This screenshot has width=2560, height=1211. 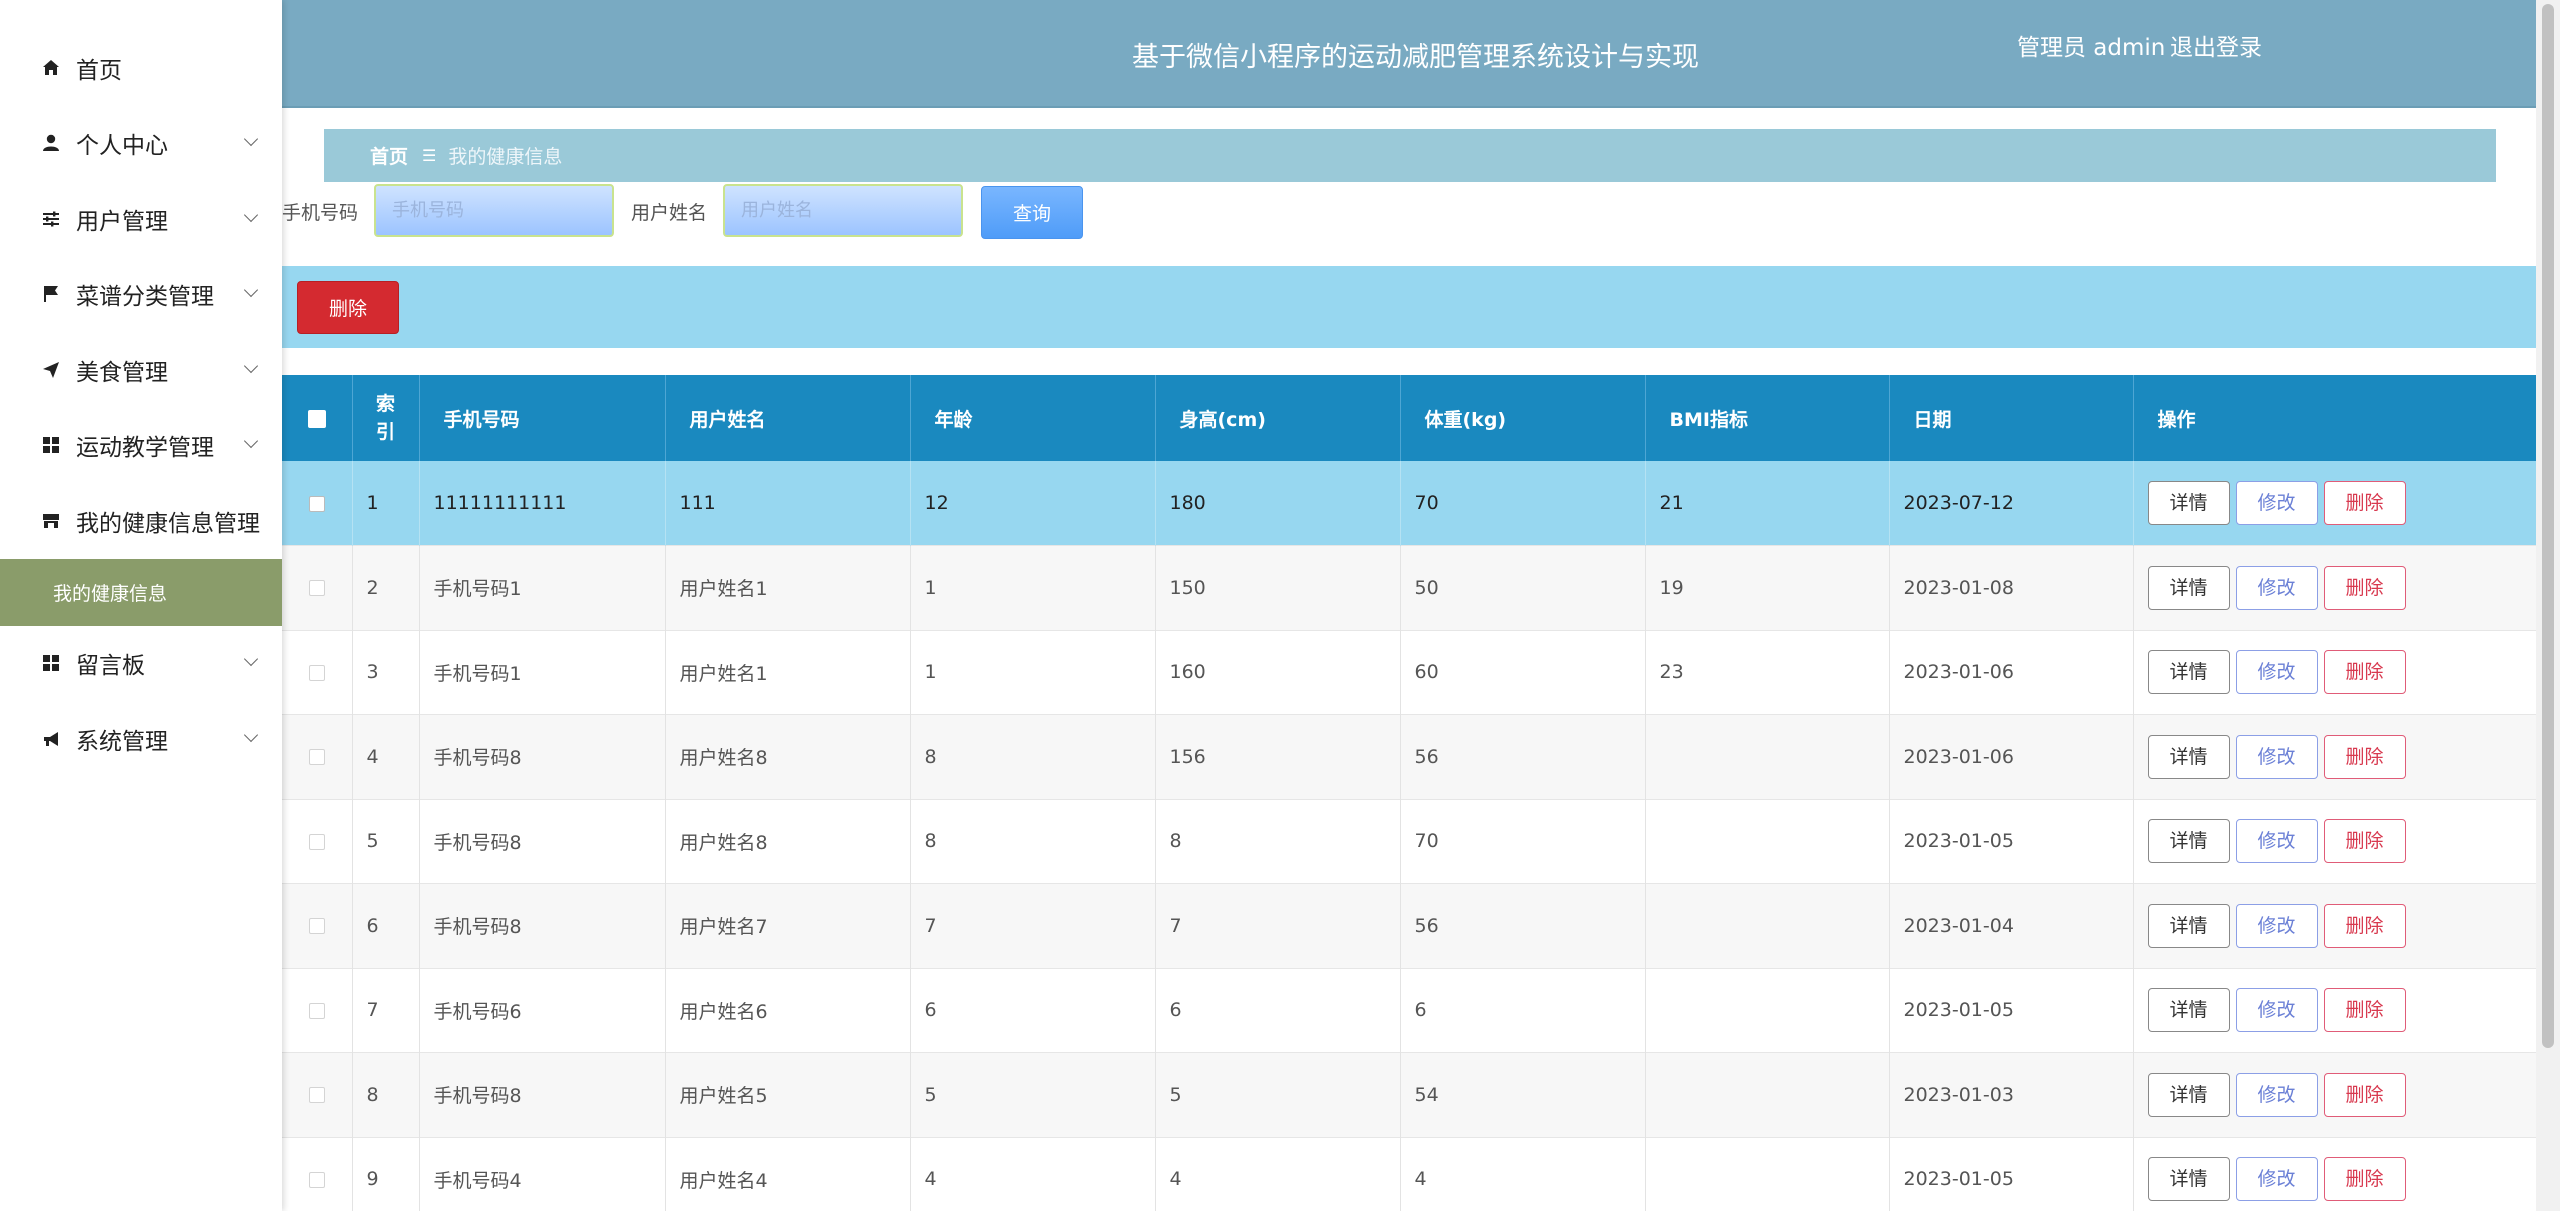 What do you see at coordinates (141, 219) in the screenshot?
I see `sidebar-item-2: 用户管理` at bounding box center [141, 219].